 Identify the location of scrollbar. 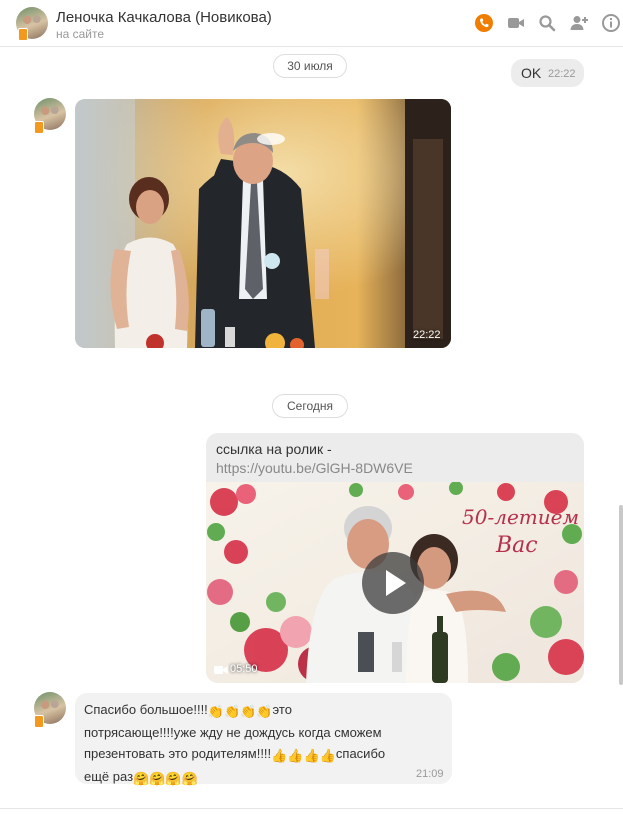
(621, 595).